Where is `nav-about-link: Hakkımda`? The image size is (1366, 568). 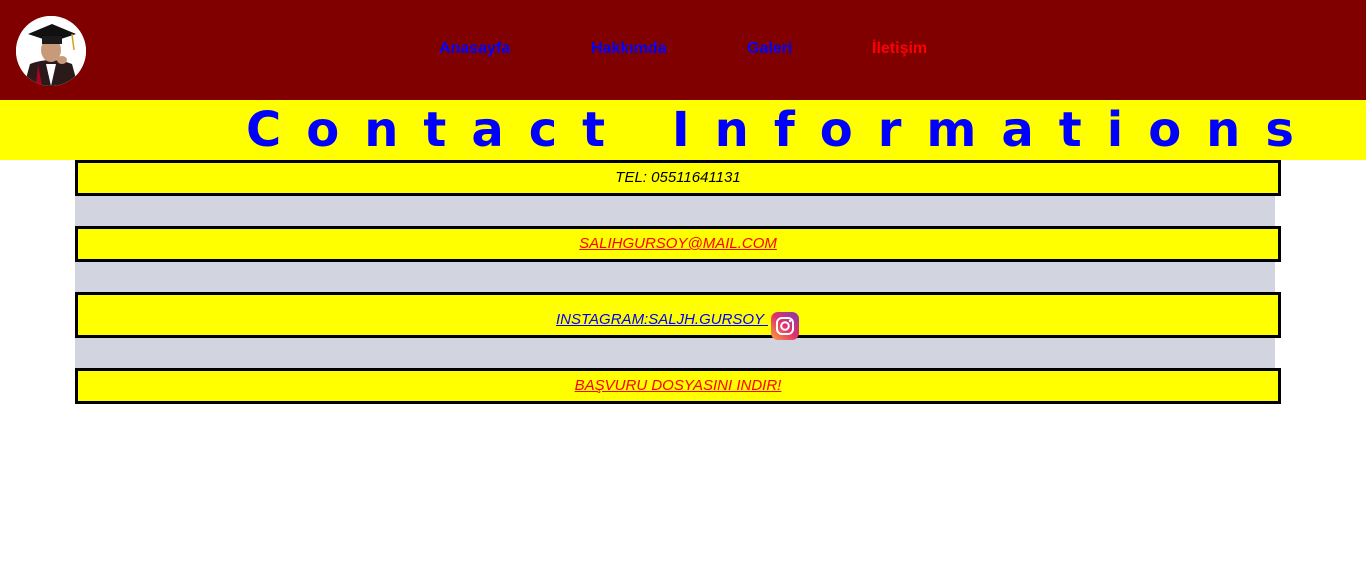 nav-about-link: Hakkımda is located at coordinates (629, 49).